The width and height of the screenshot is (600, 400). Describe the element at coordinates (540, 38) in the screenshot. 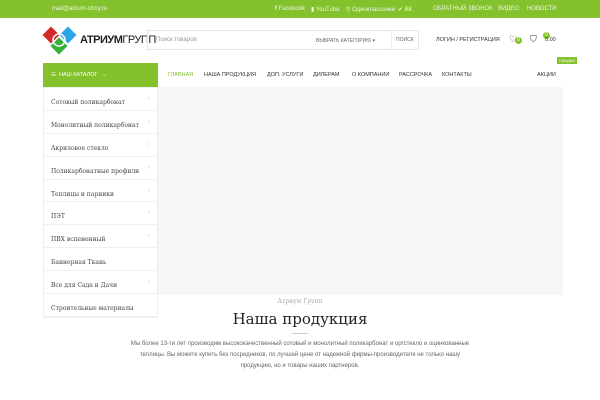

I see `cart-icon: ⛉ 0` at that location.